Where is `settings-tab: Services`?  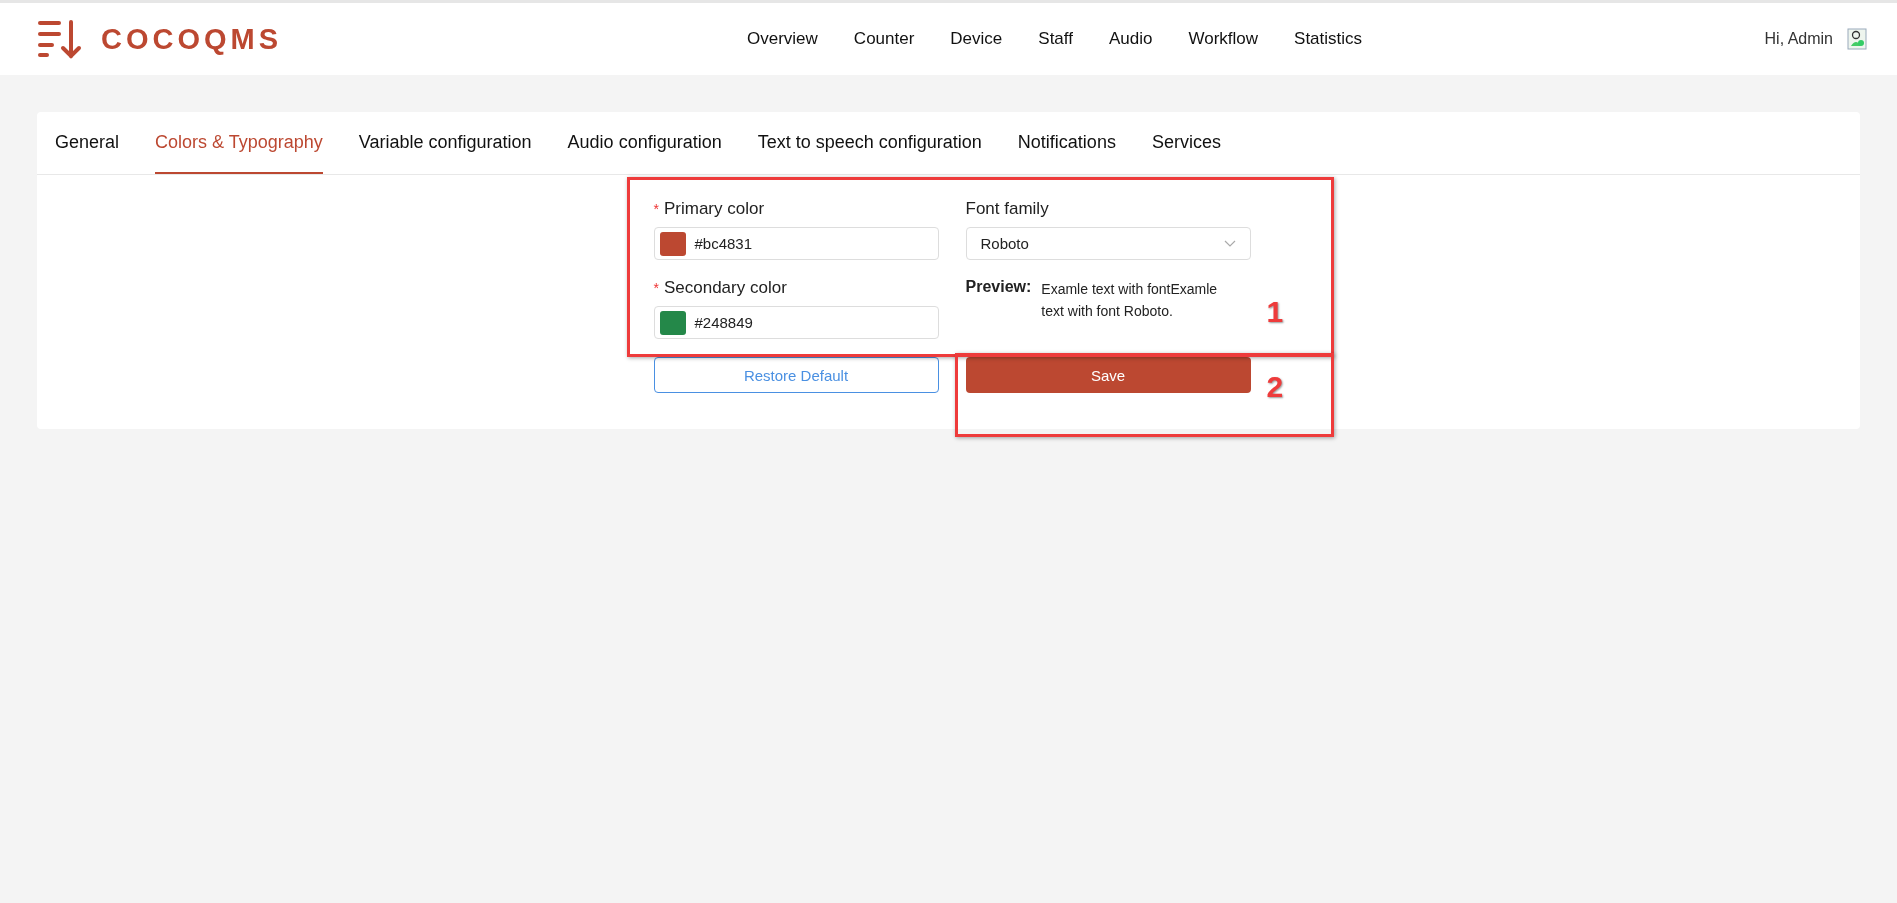 settings-tab: Services is located at coordinates (1186, 143).